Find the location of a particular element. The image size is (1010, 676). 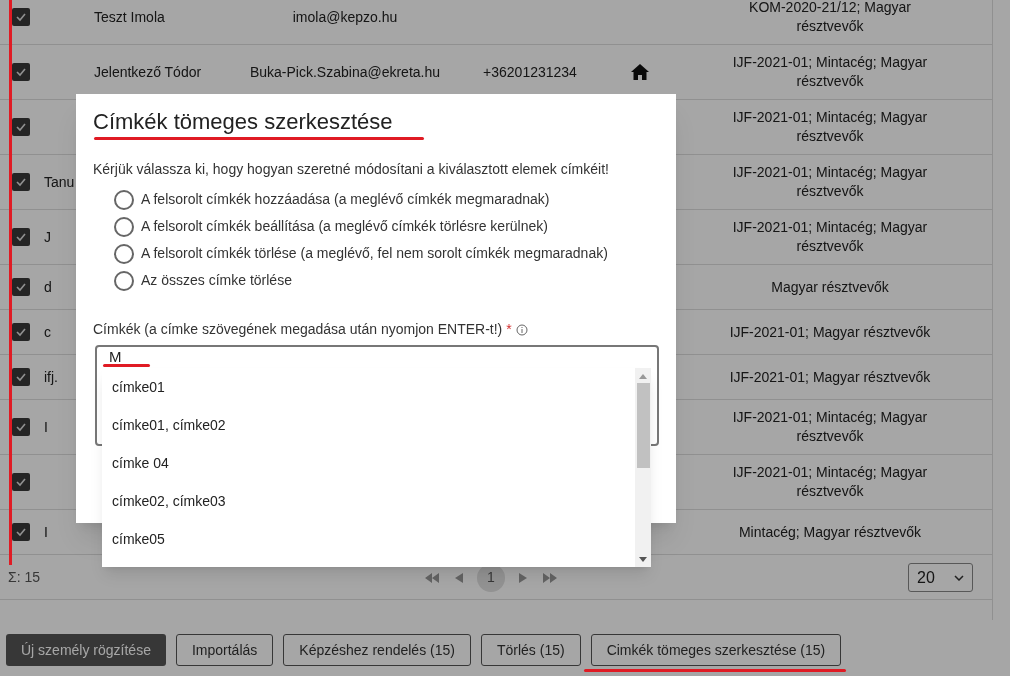

table-cell-text: J is located at coordinates (47, 237).